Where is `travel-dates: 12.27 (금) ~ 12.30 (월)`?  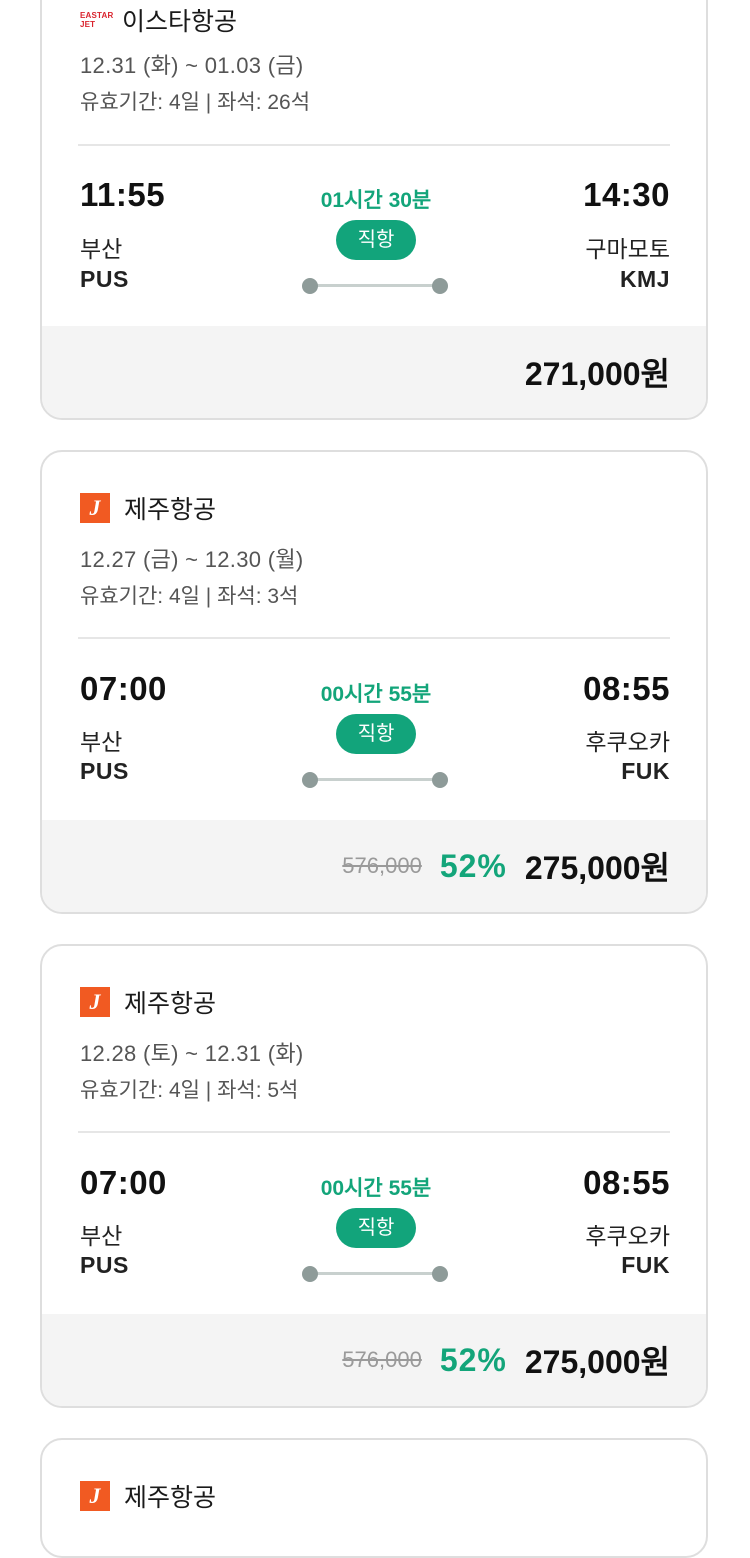
travel-dates: 12.27 (금) ~ 12.30 (월) is located at coordinates (192, 559).